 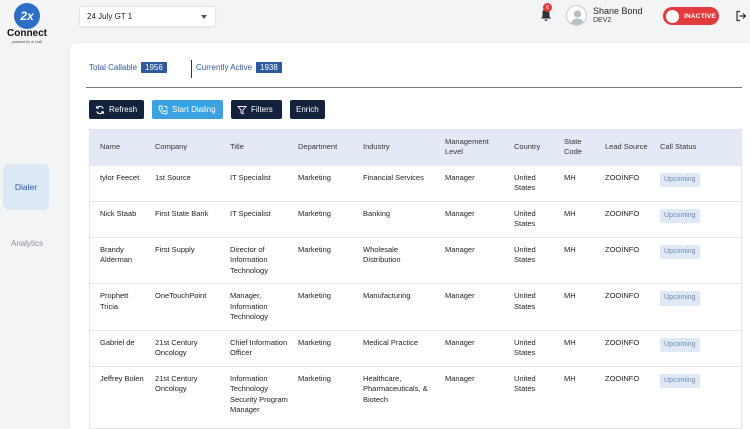 What do you see at coordinates (547, 7) in the screenshot?
I see `notification-badge: 6` at bounding box center [547, 7].